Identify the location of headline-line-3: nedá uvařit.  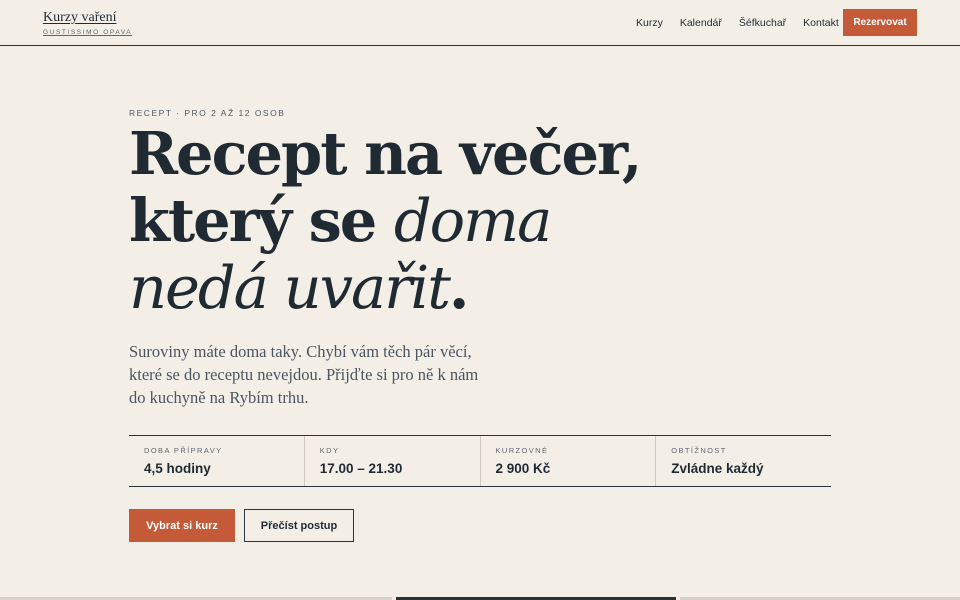
(290, 287).